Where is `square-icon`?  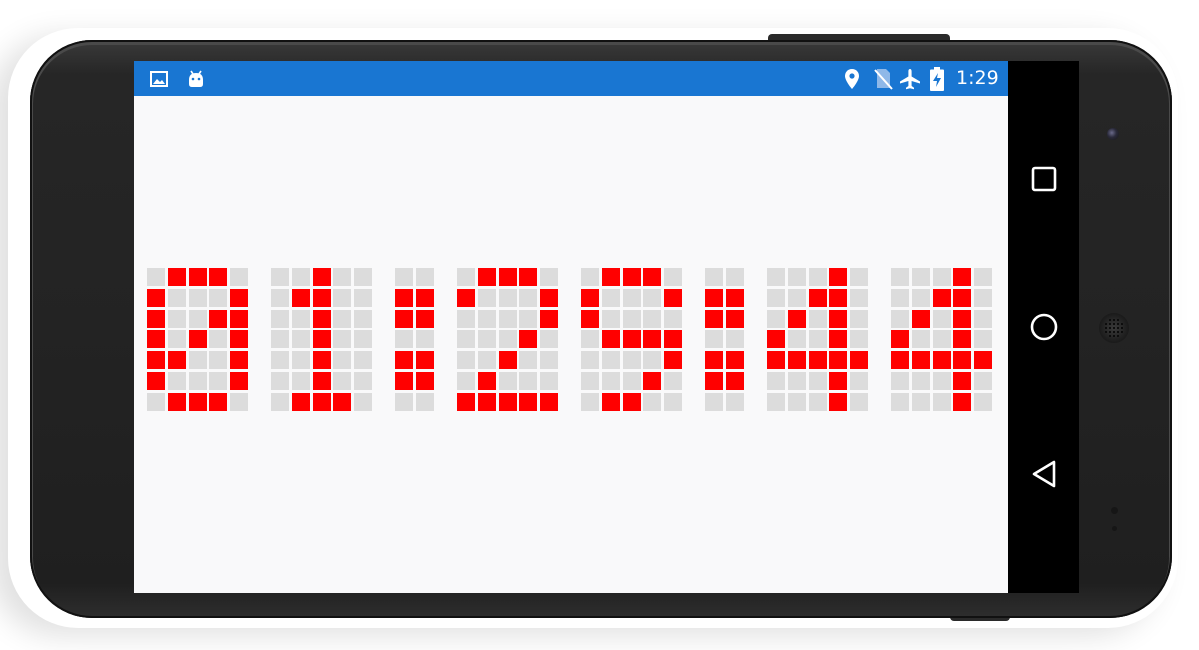 square-icon is located at coordinates (1043, 179).